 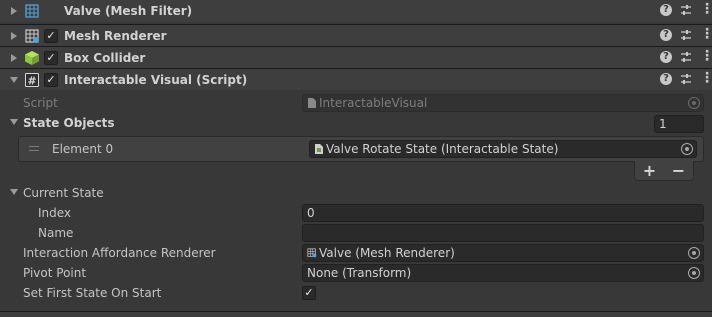 I want to click on affordance-value: Valve (Mesh Renderer), so click(x=387, y=253).